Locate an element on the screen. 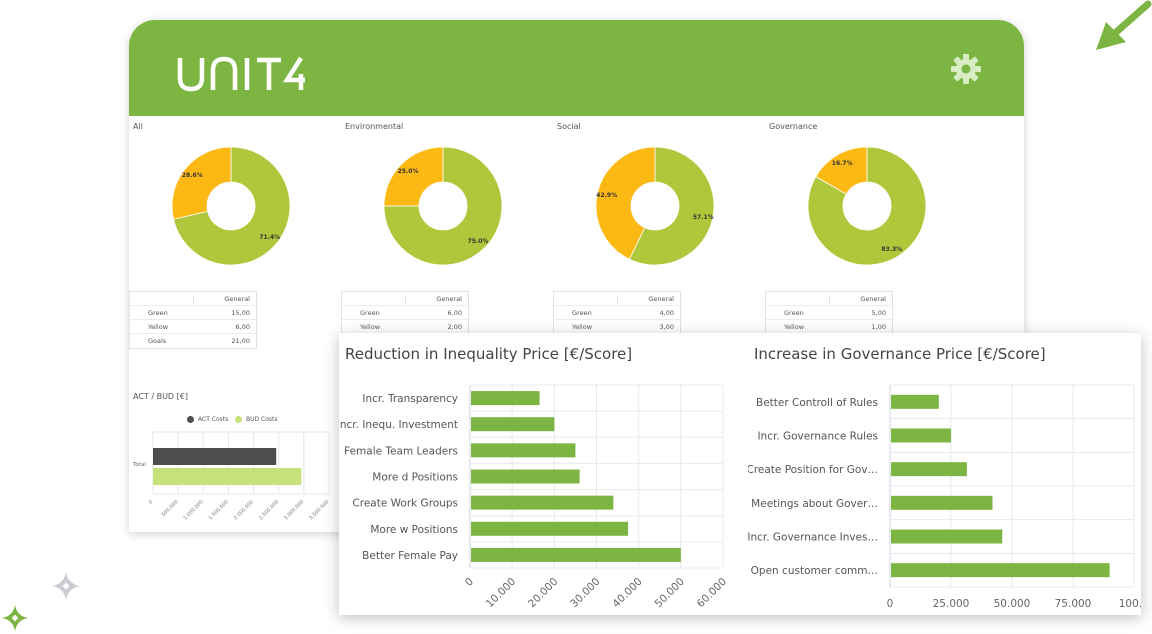 This screenshot has height=634, width=1152. row-value: 4,00 is located at coordinates (666, 312).